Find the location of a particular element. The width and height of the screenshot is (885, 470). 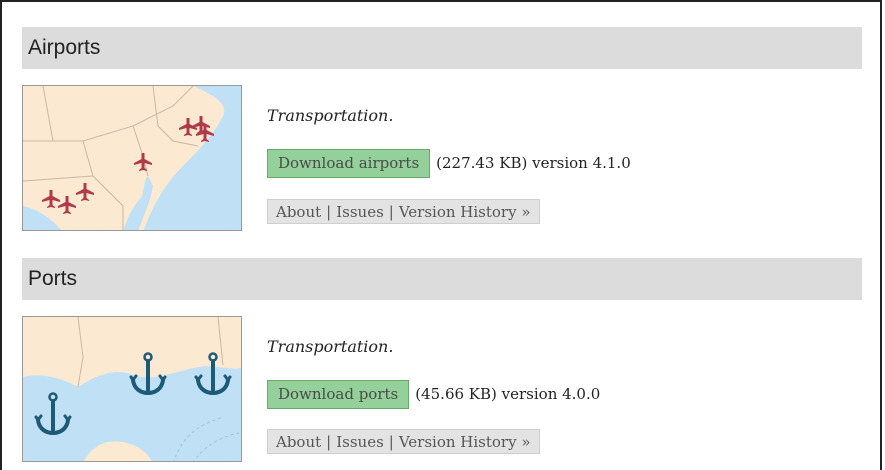

ports-version-history-link: Version History » is located at coordinates (465, 442).